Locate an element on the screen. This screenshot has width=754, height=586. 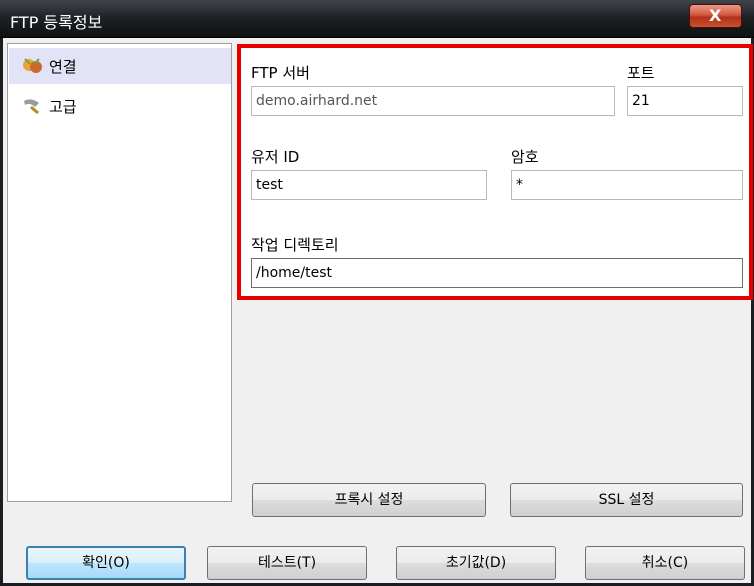
title-bar: FTP 등록정보 X is located at coordinates (377, 19).